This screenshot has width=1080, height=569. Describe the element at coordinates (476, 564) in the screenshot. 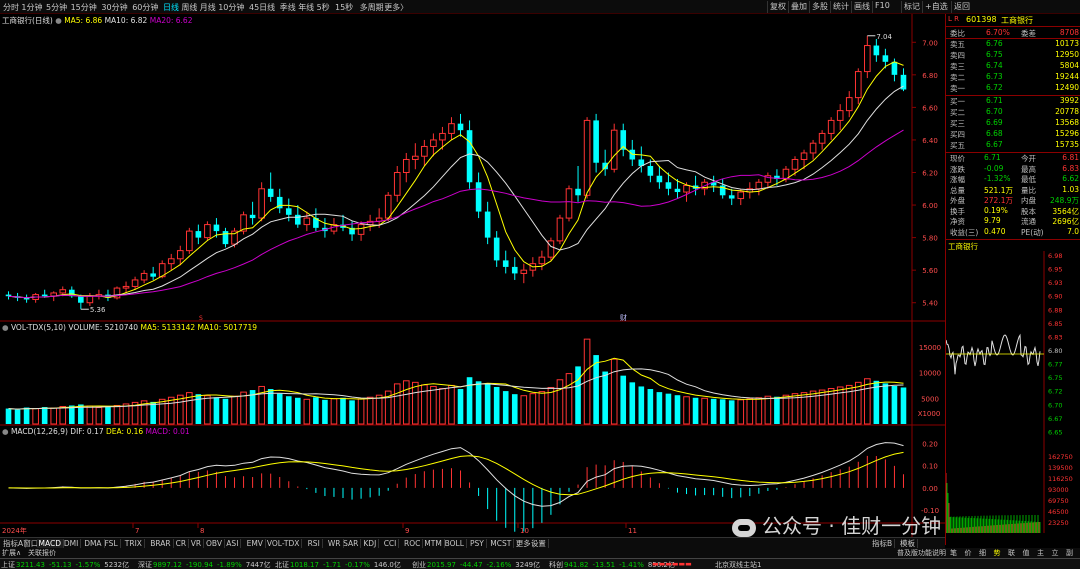

I see `index-quote: 创业2015.97 -44.47 -2.16% 3249亿` at that location.